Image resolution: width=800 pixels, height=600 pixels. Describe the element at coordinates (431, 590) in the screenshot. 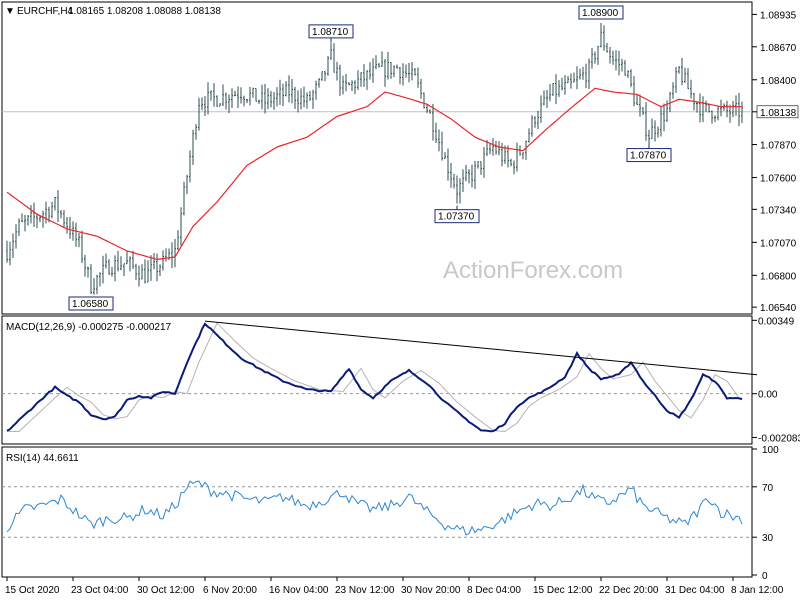

I see `svg-text: 30 Nov 20:00` at that location.